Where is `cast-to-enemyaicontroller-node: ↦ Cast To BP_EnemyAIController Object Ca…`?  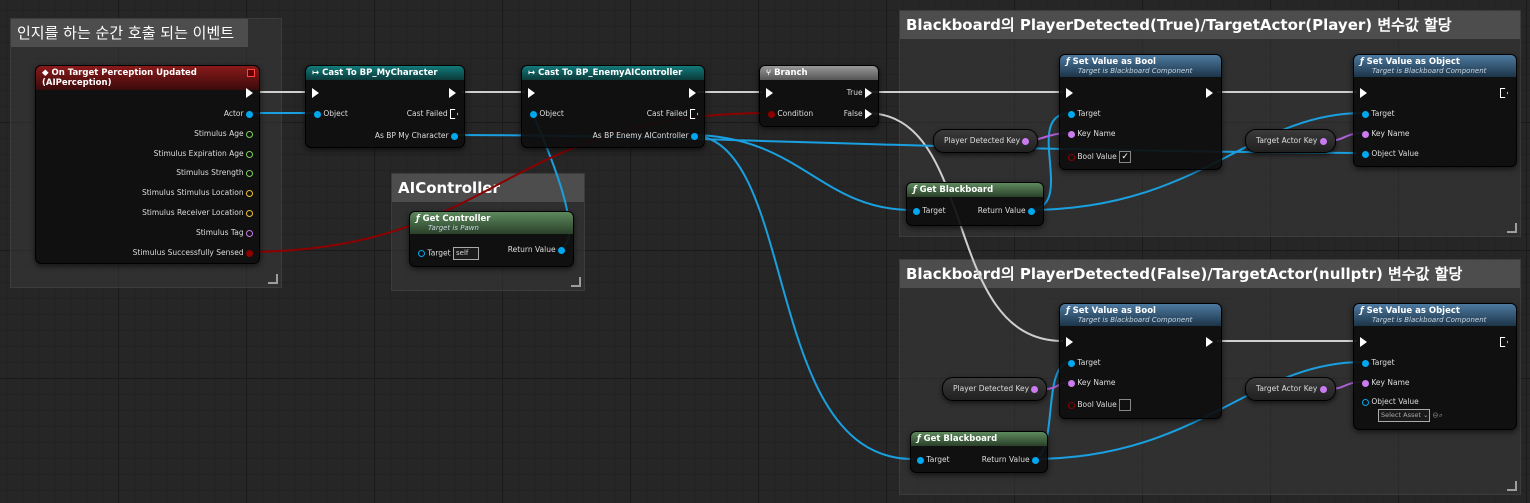 cast-to-enemyaicontroller-node: ↦ Cast To BP_EnemyAIController Object Ca… is located at coordinates (613, 106).